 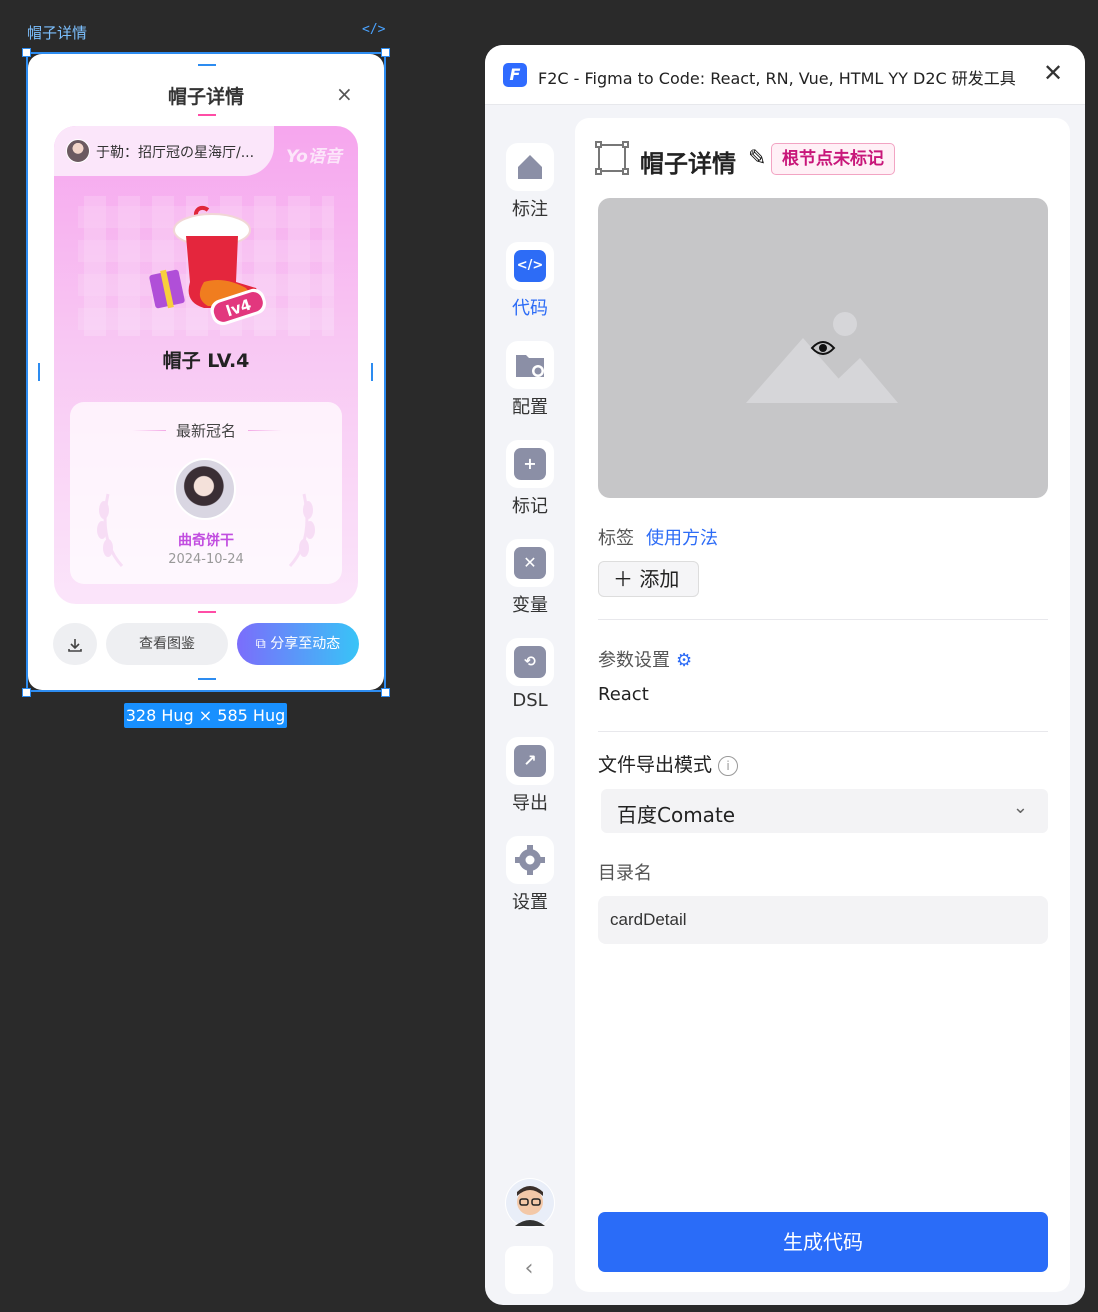 I want to click on directory-label: 目录名, so click(x=625, y=873).